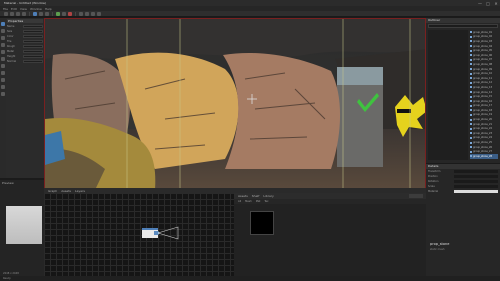 This screenshot has width=500, height=281. Describe the element at coordinates (11, 26) in the screenshot. I see `prop-label: Name` at that location.